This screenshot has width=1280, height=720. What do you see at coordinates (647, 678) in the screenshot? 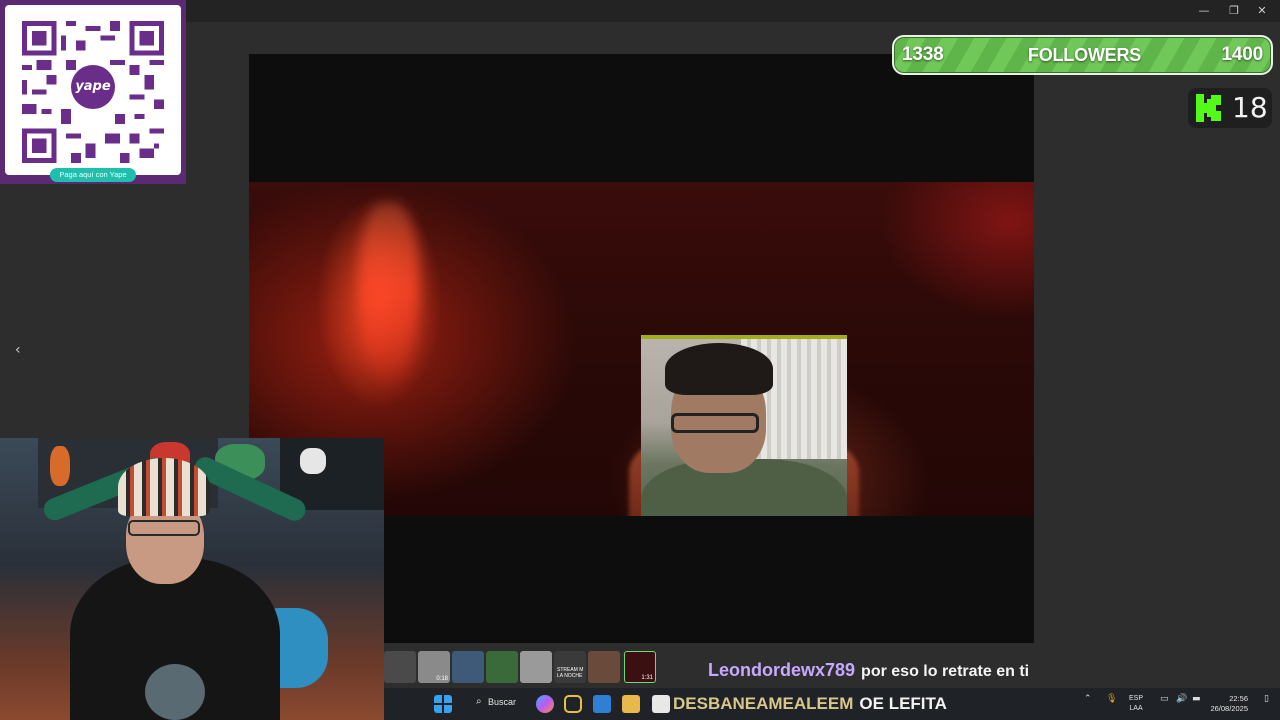
I see `thumbnail-8-label: 1:31` at bounding box center [647, 678].